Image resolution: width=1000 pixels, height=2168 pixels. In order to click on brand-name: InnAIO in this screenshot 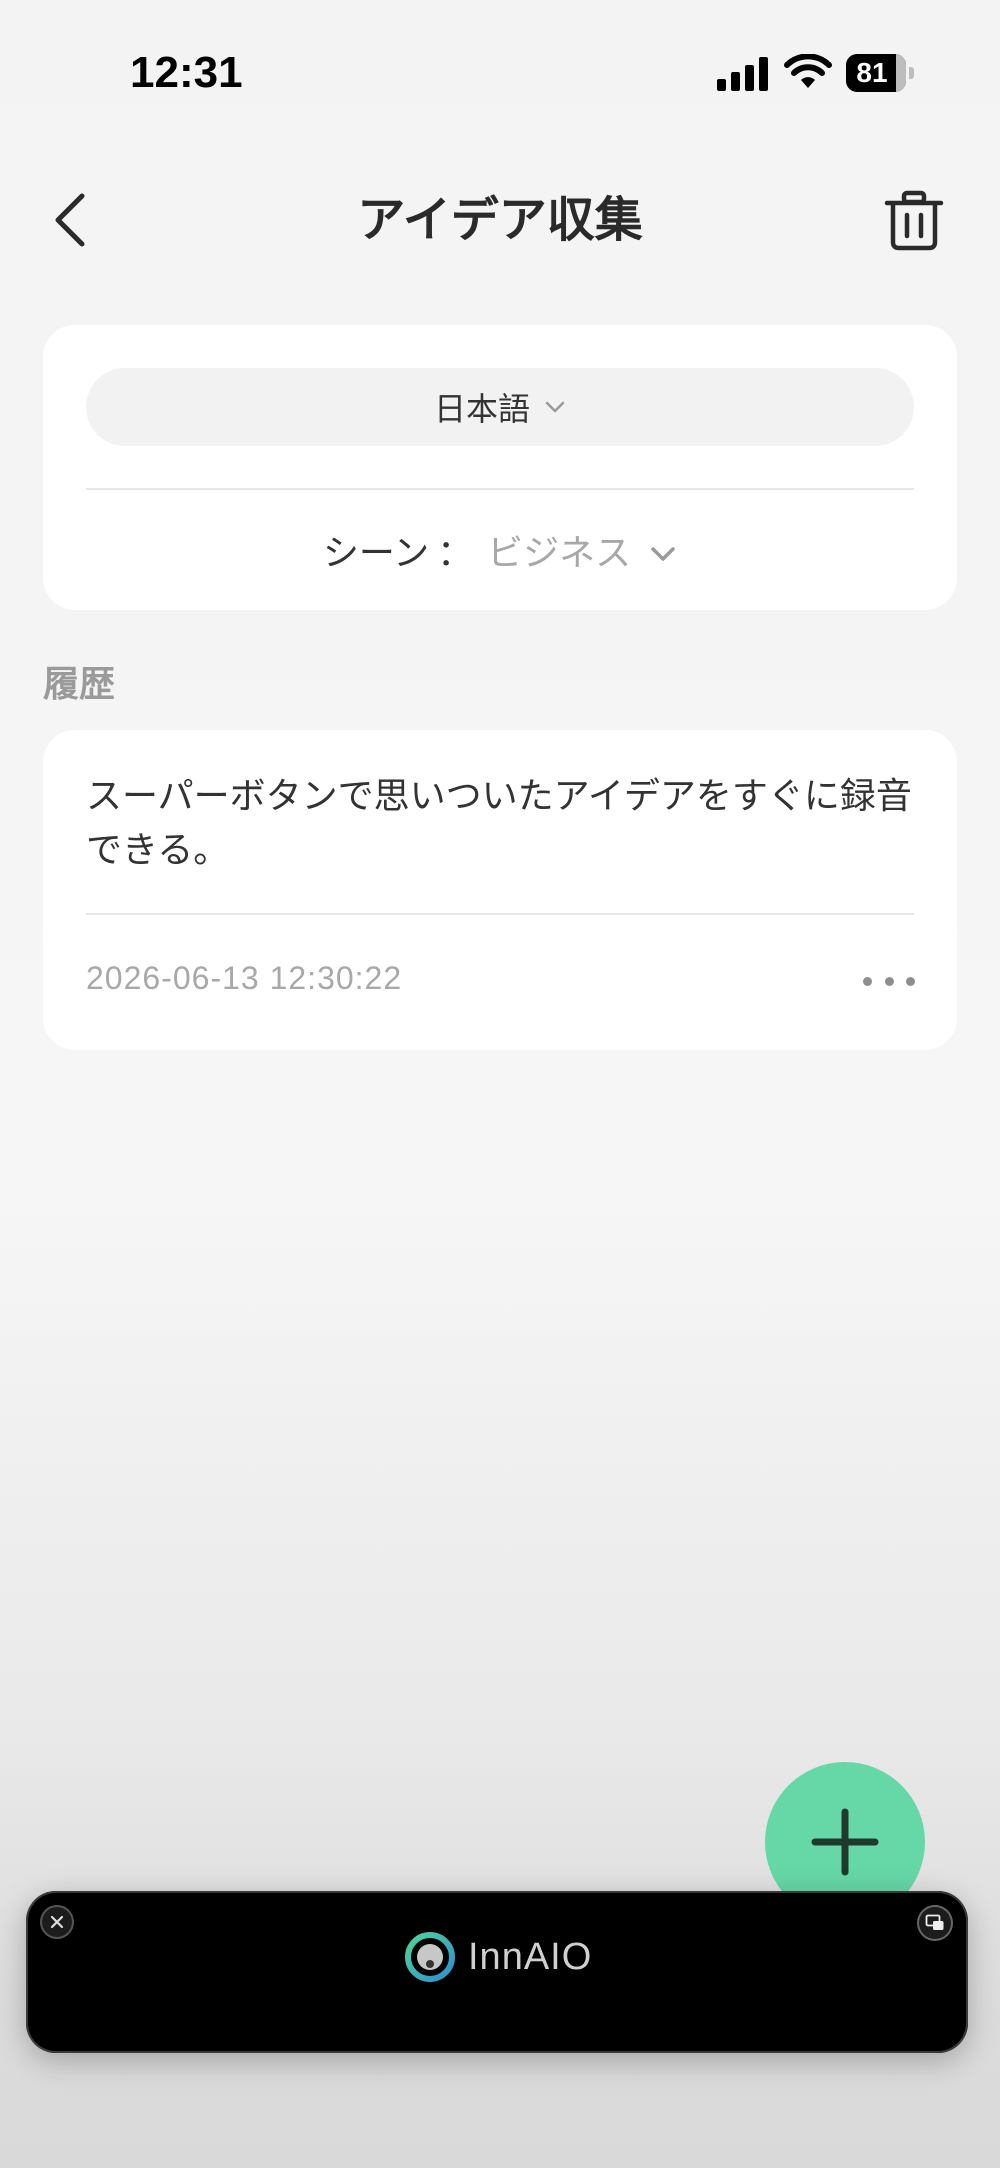, I will do `click(530, 1956)`.